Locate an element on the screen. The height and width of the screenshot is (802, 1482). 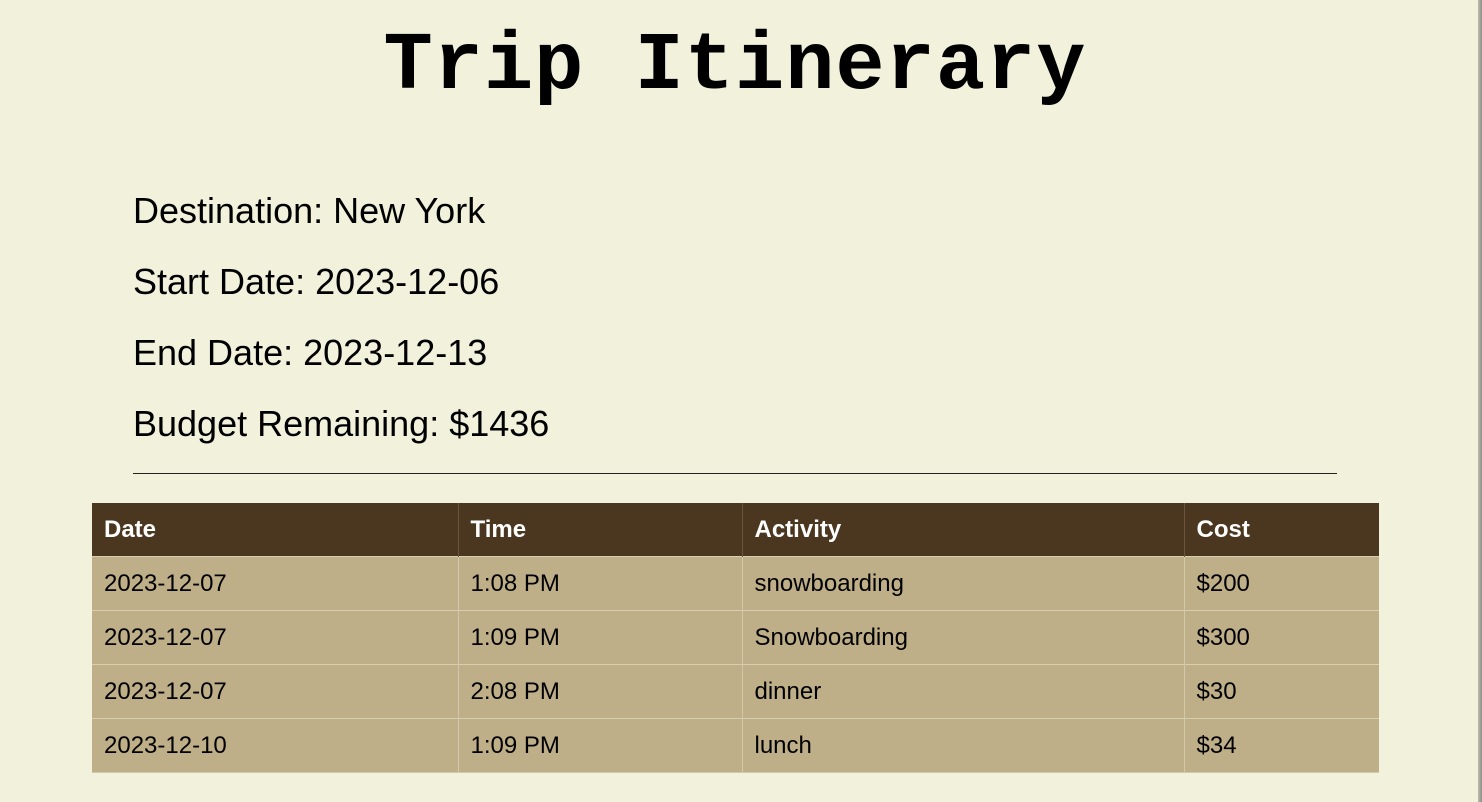
cell-activity: Snowboarding is located at coordinates (963, 637).